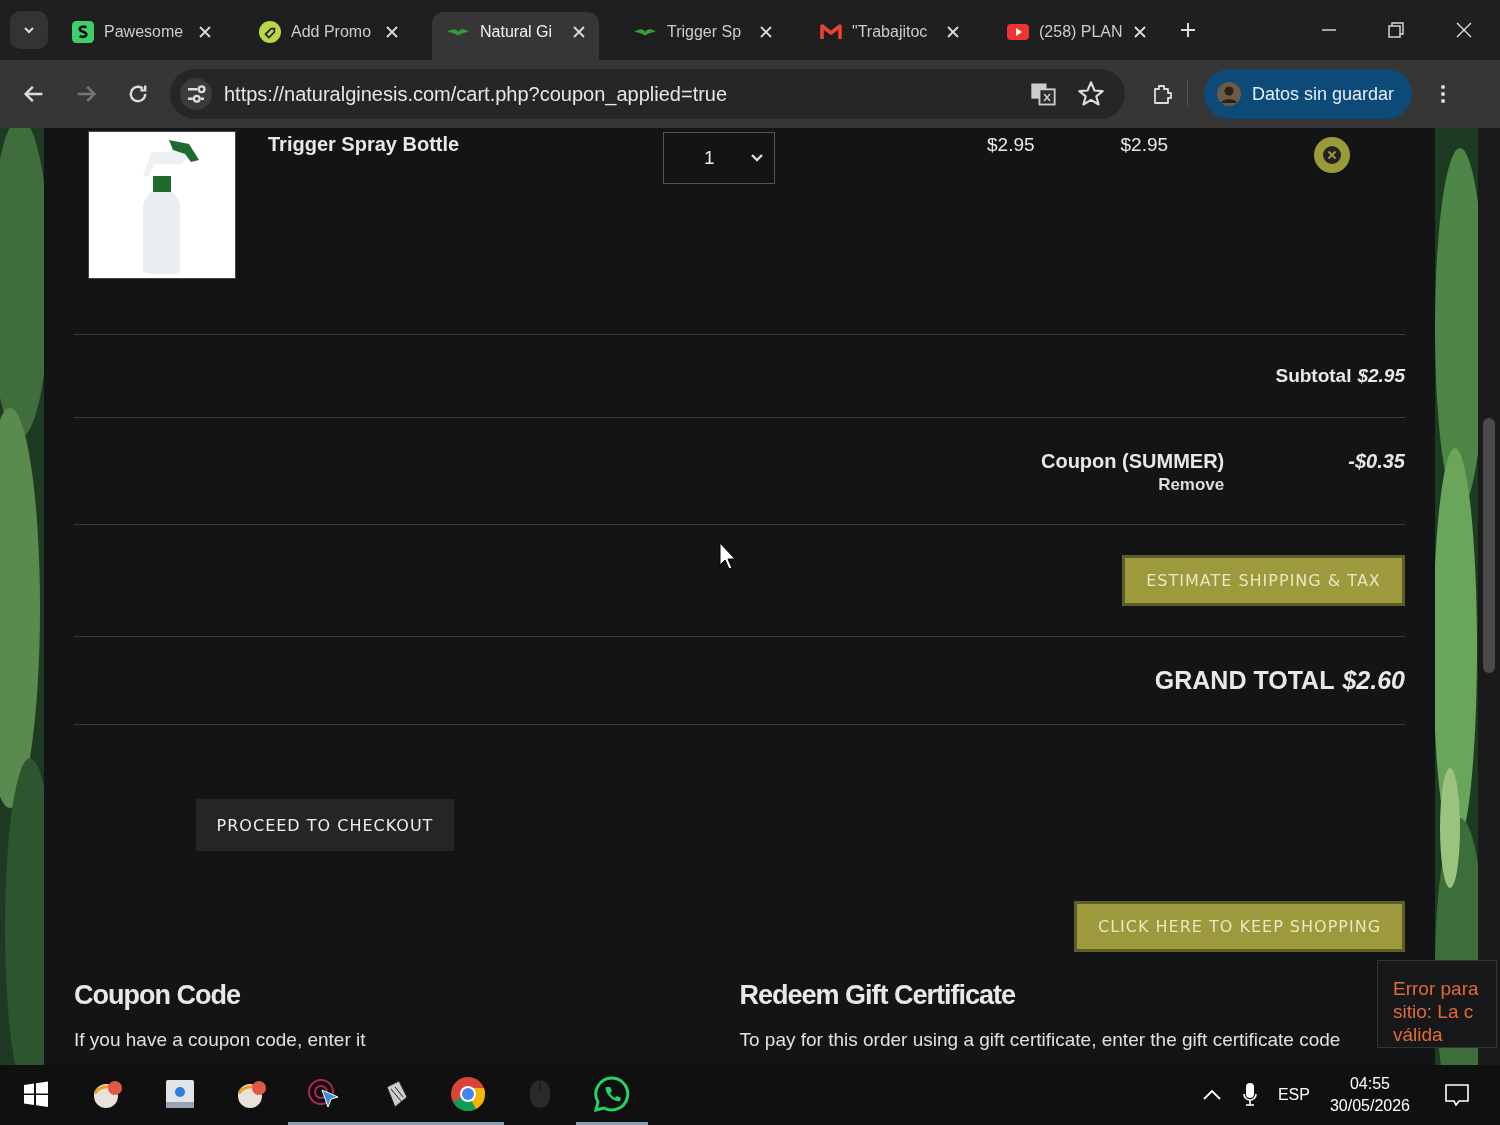 This screenshot has width=1500, height=1125. What do you see at coordinates (1229, 94) in the screenshot?
I see `avatar-icon` at bounding box center [1229, 94].